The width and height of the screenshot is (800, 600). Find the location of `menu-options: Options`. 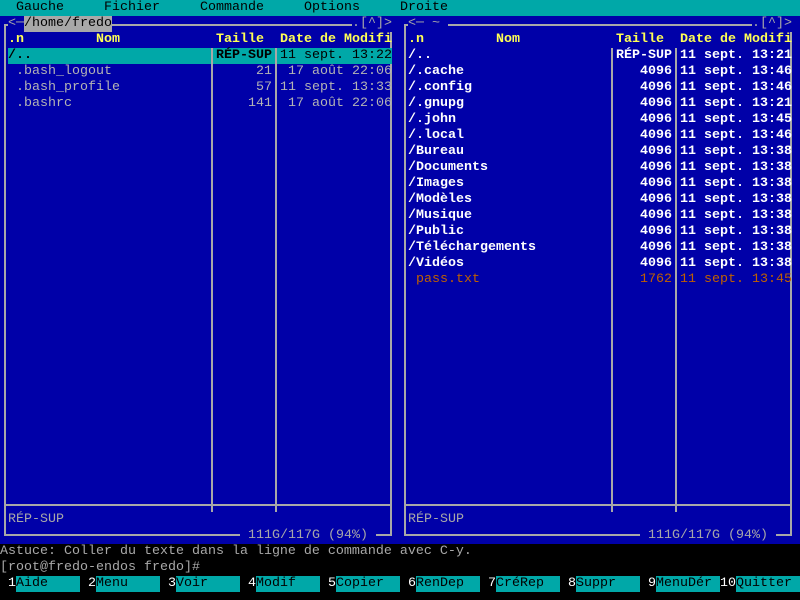

menu-options: Options is located at coordinates (332, 8).